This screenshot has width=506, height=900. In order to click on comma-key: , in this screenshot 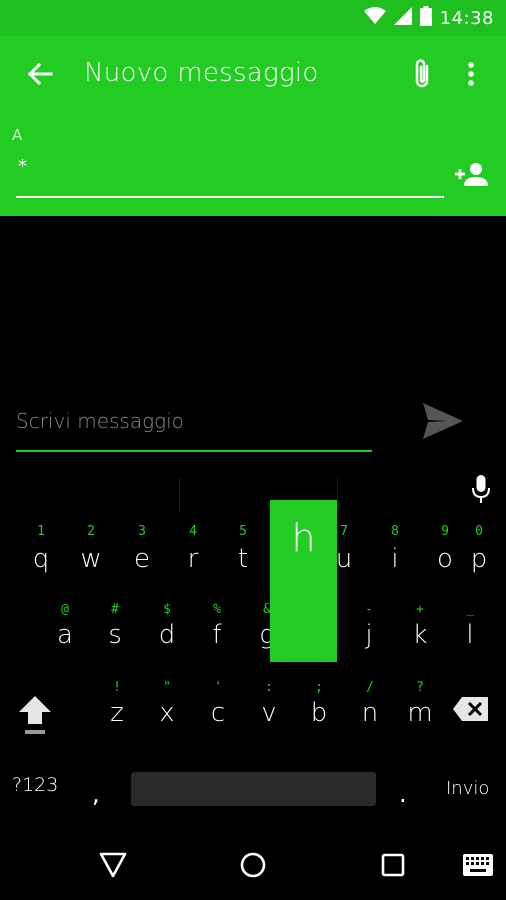, I will do `click(96, 794)`.